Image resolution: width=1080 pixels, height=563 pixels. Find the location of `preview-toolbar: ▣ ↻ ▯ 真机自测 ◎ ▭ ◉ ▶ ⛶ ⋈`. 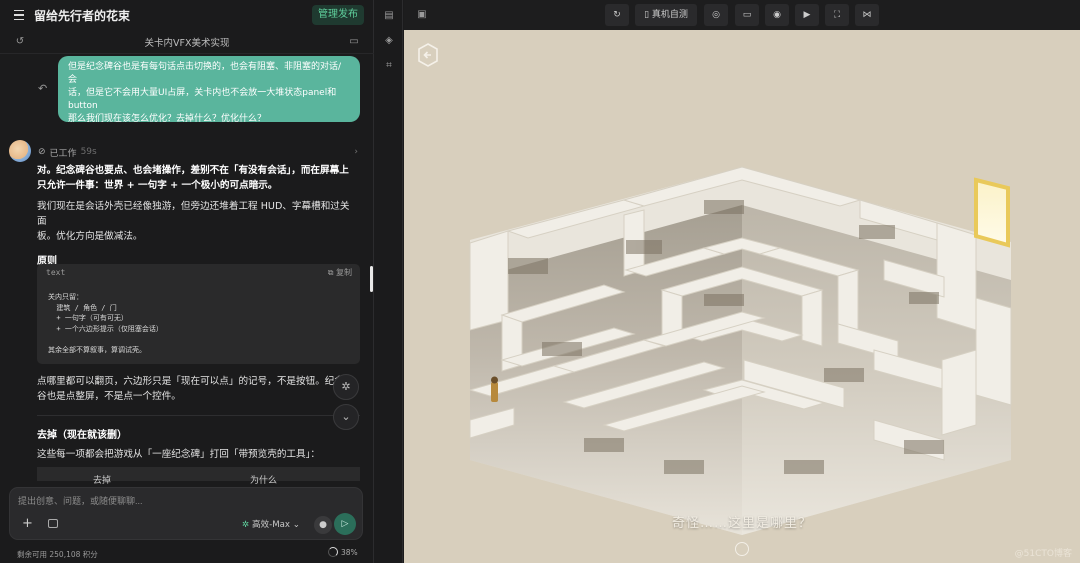

preview-toolbar: ▣ ↻ ▯ 真机自测 ◎ ▭ ◉ ▶ ⛶ ⋈ is located at coordinates (742, 15).